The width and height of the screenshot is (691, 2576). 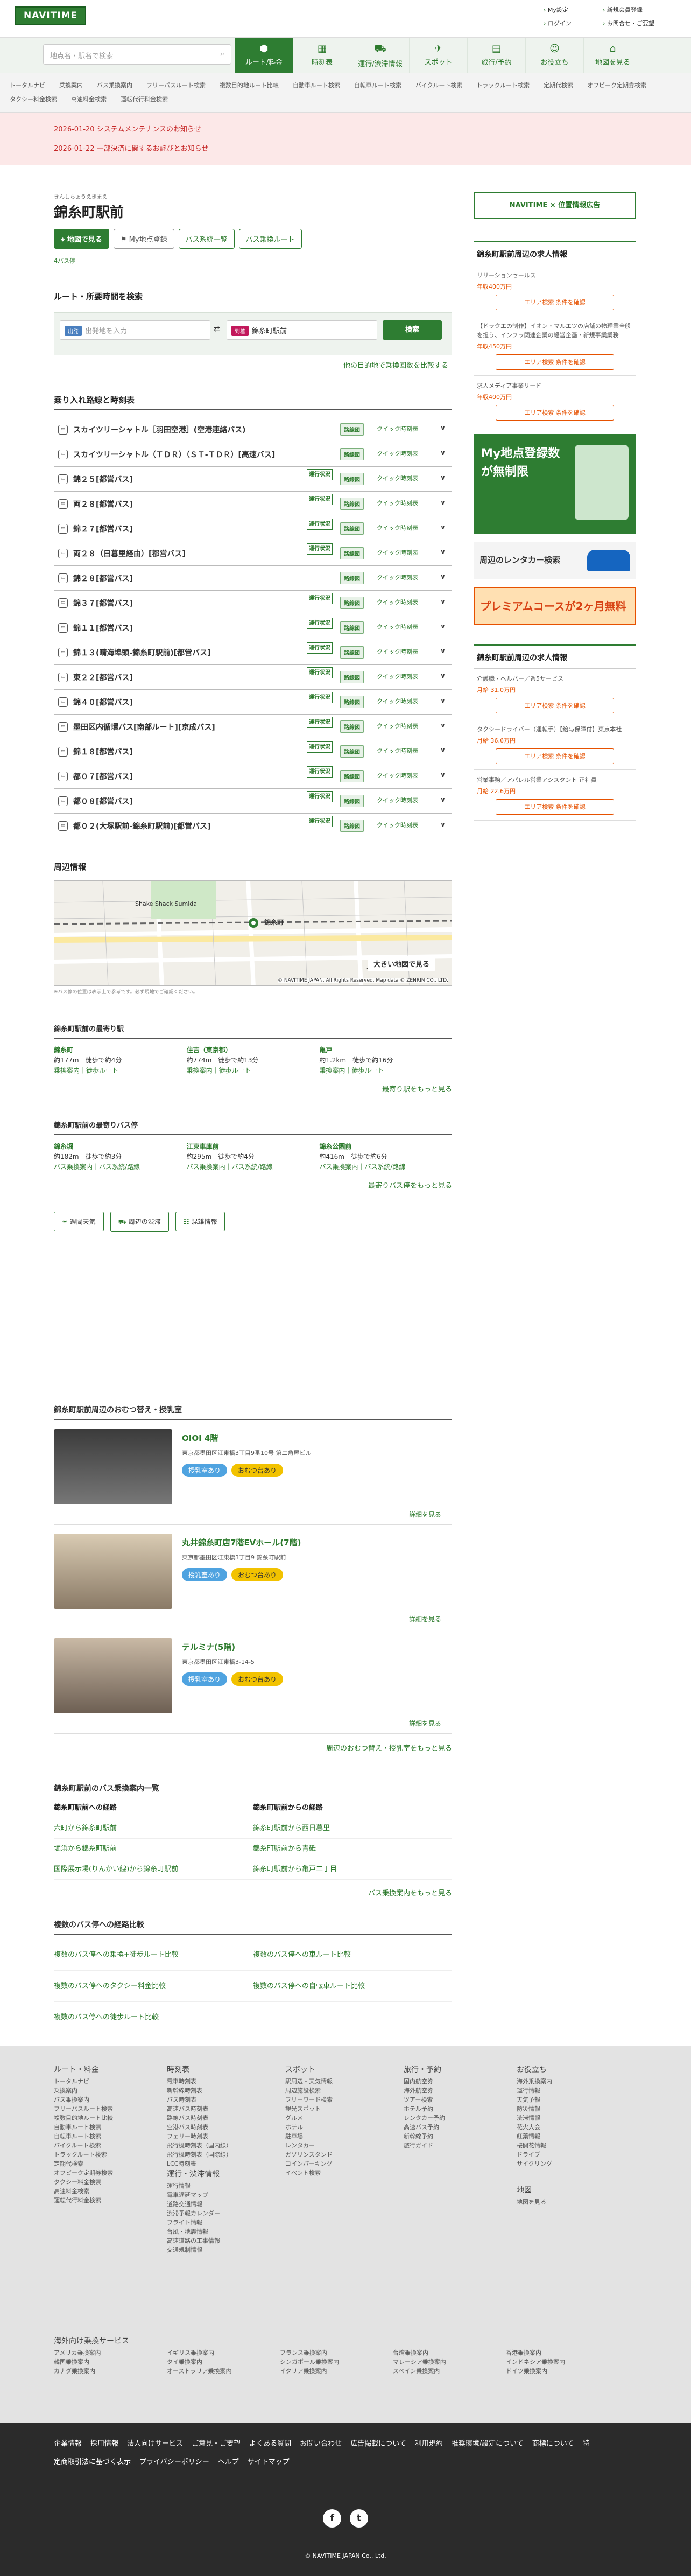 What do you see at coordinates (555, 606) in the screenshot?
I see `free-trial-ad: プレミアムコースが2ヶ月無料` at bounding box center [555, 606].